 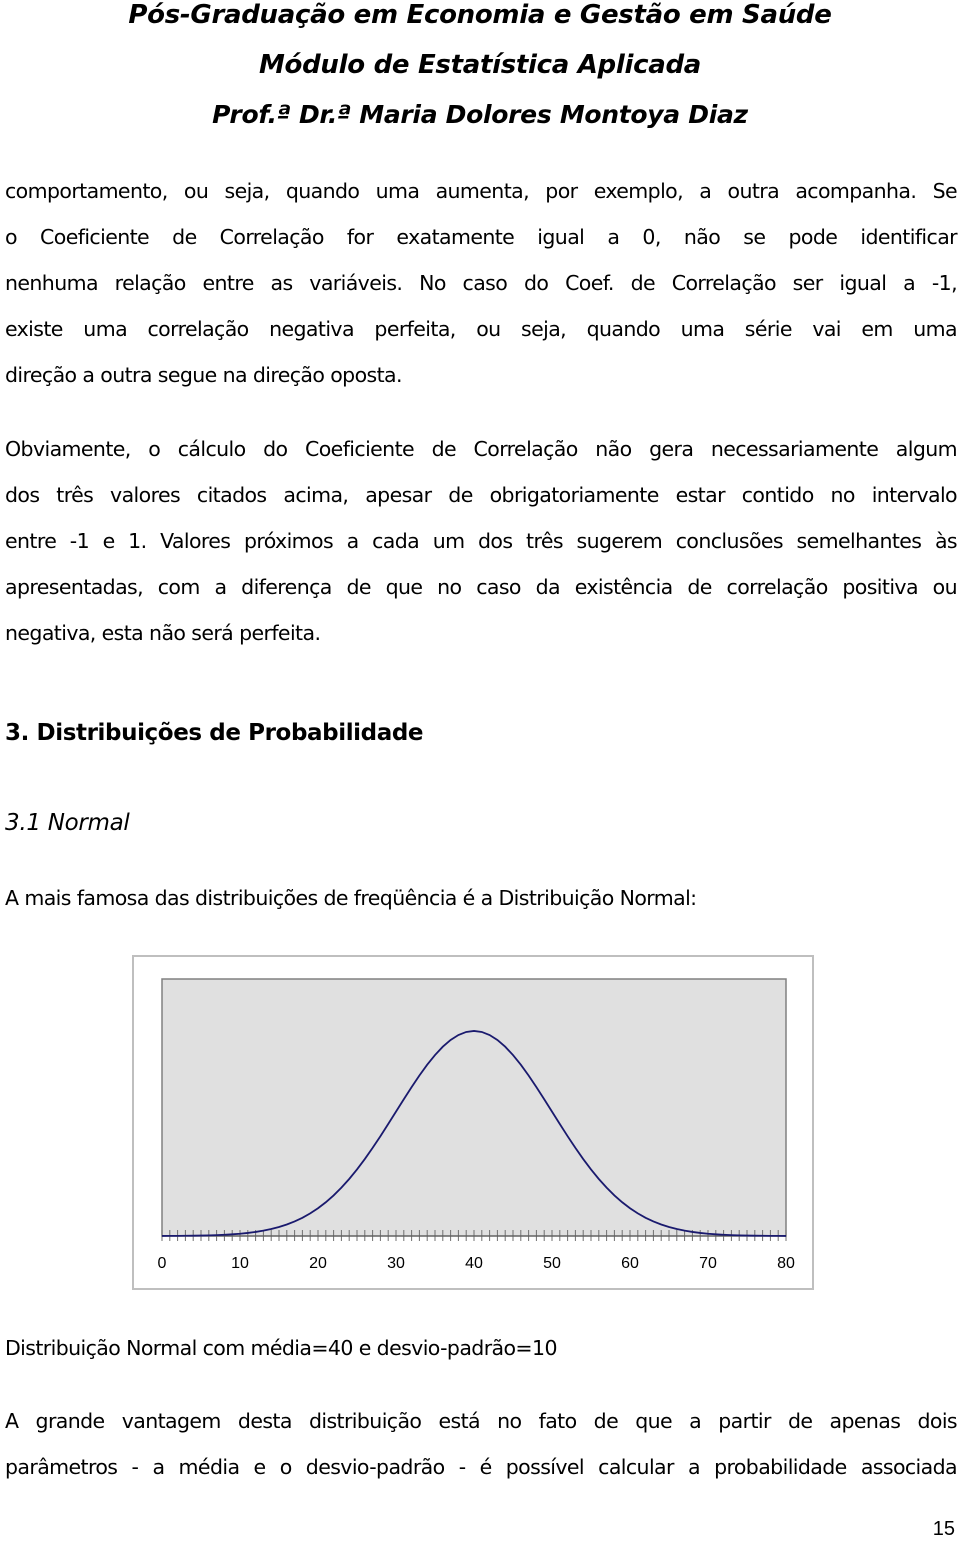 What do you see at coordinates (943, 1529) in the screenshot?
I see `page-number: 15` at bounding box center [943, 1529].